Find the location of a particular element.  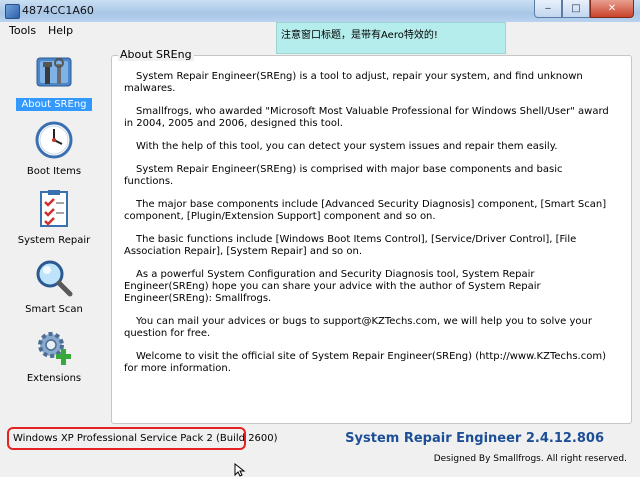

sidebar-item-boot-items: Boot Items is located at coordinates (54, 149).